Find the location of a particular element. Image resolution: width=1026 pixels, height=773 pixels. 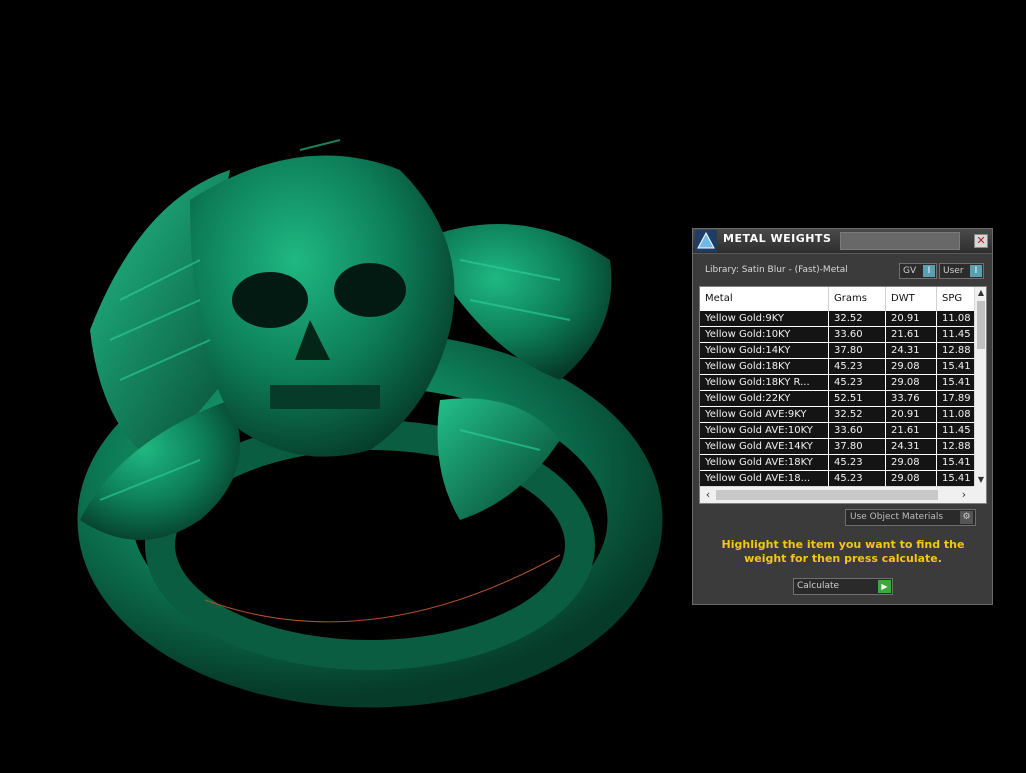

cell-grams: 52.51 is located at coordinates (857, 398).